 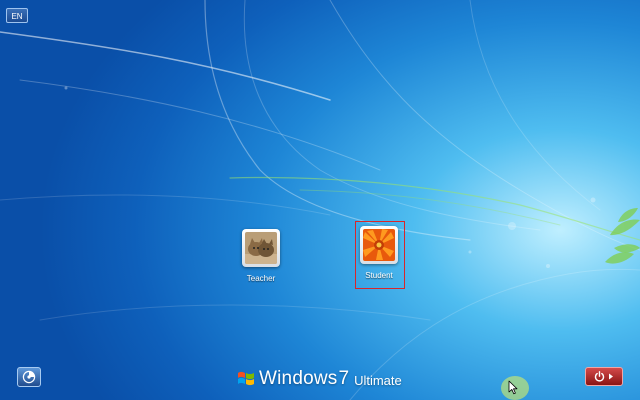 I want to click on user-tile-student: Student, so click(x=379, y=255).